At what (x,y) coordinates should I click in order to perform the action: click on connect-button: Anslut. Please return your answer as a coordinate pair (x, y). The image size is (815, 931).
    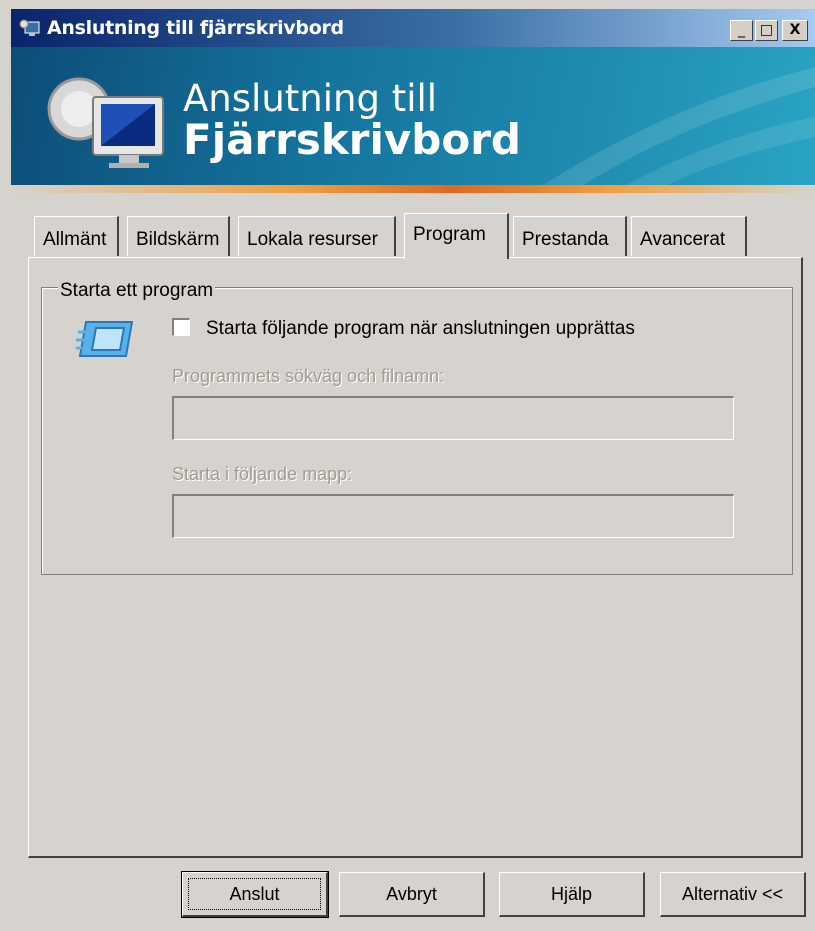
    Looking at the image, I should click on (255, 894).